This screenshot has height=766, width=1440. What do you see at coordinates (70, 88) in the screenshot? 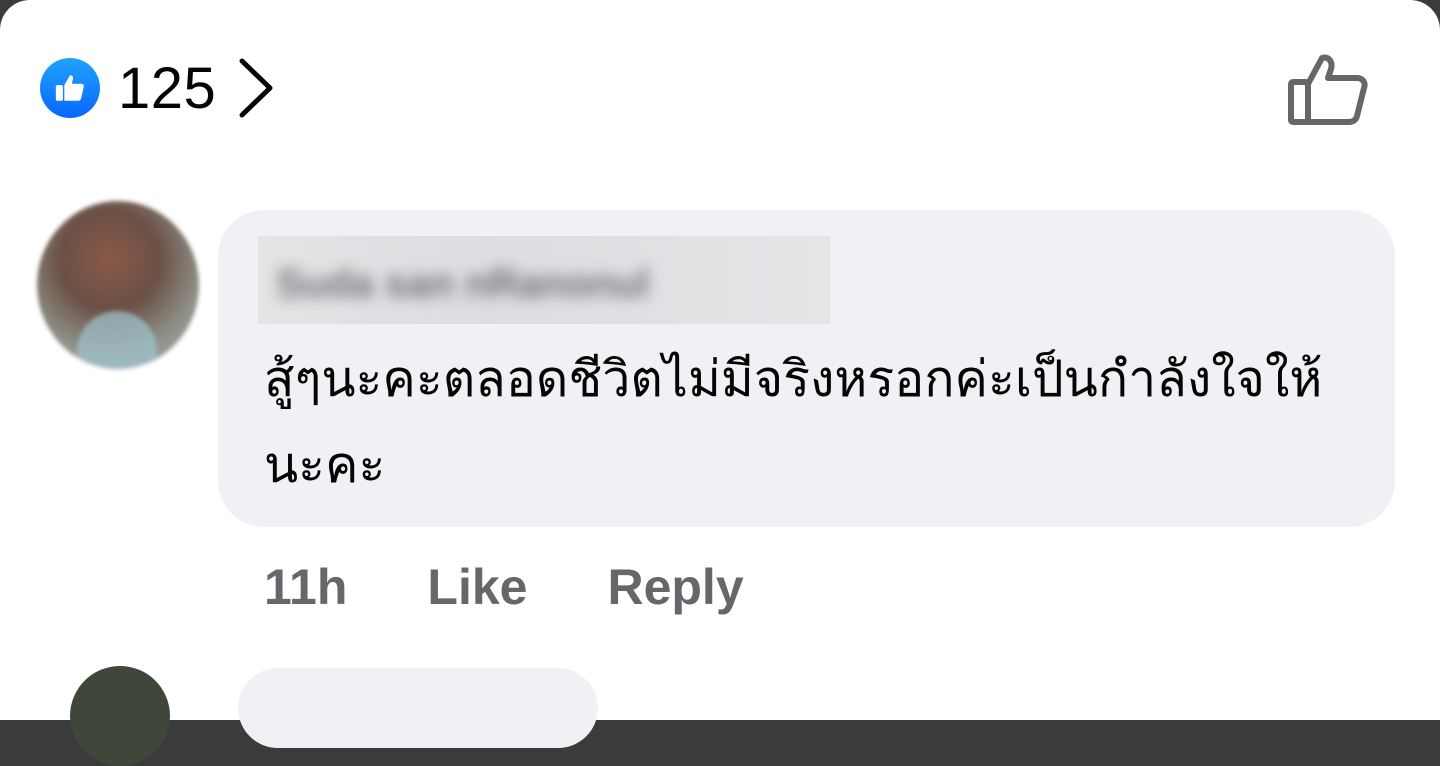
I see `thumbs-up-icon` at bounding box center [70, 88].